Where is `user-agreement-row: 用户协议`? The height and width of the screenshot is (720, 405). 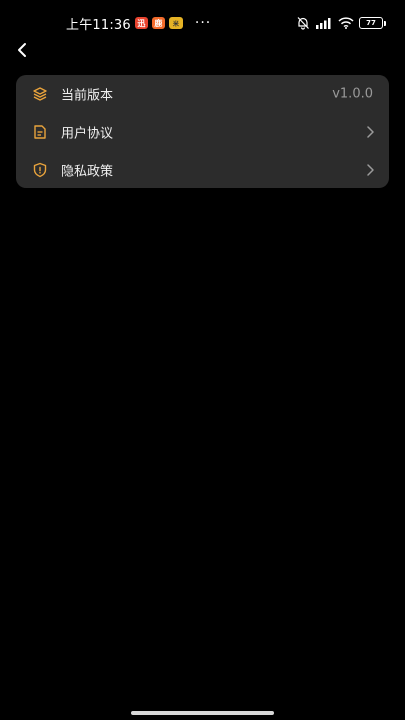
user-agreement-row: 用户协议 is located at coordinates (202, 131).